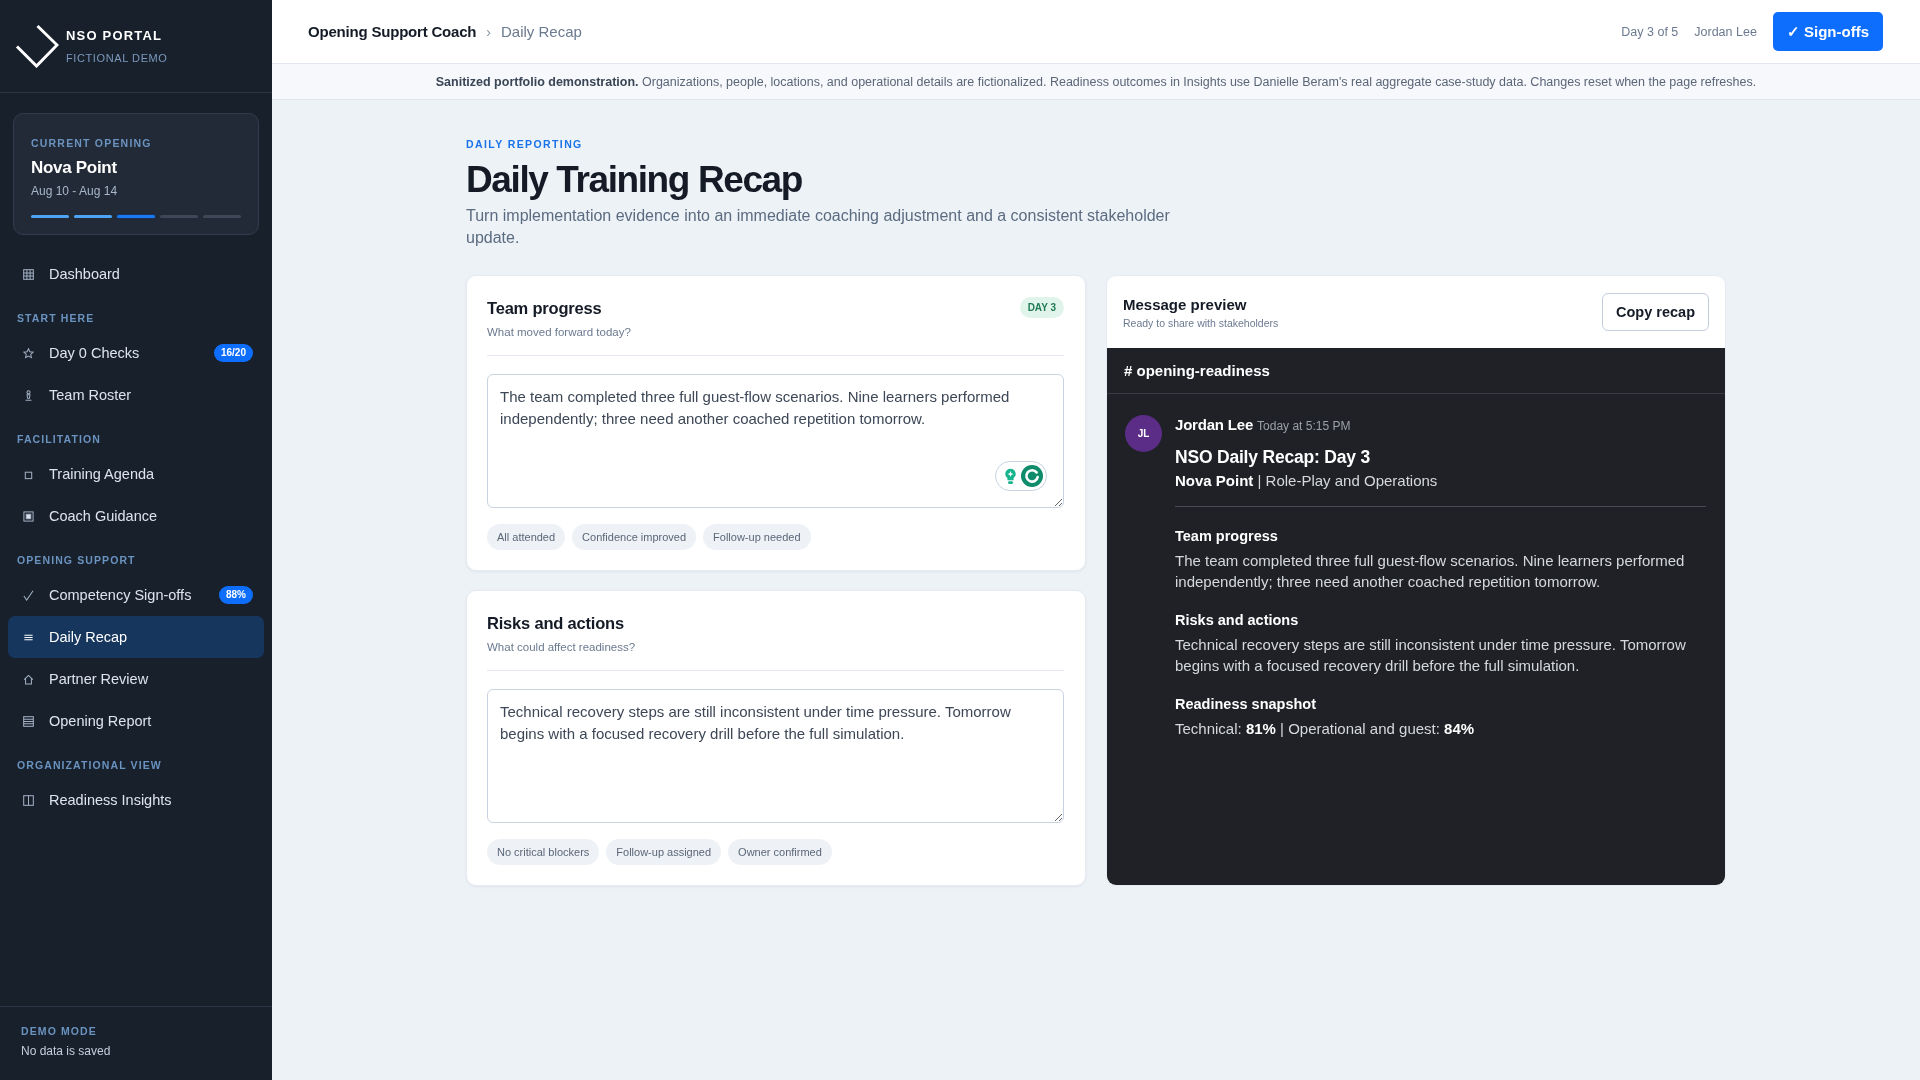  What do you see at coordinates (757, 537) in the screenshot?
I see `suggestion-chip: Follow-up needed` at bounding box center [757, 537].